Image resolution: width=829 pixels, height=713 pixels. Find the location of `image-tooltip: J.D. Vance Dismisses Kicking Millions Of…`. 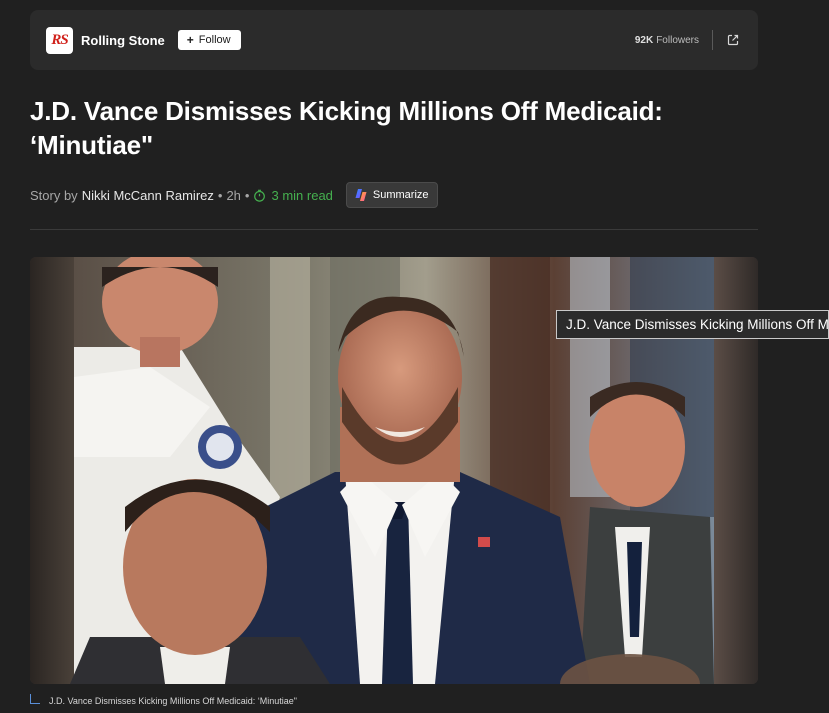

image-tooltip: J.D. Vance Dismisses Kicking Millions Of… is located at coordinates (692, 324).